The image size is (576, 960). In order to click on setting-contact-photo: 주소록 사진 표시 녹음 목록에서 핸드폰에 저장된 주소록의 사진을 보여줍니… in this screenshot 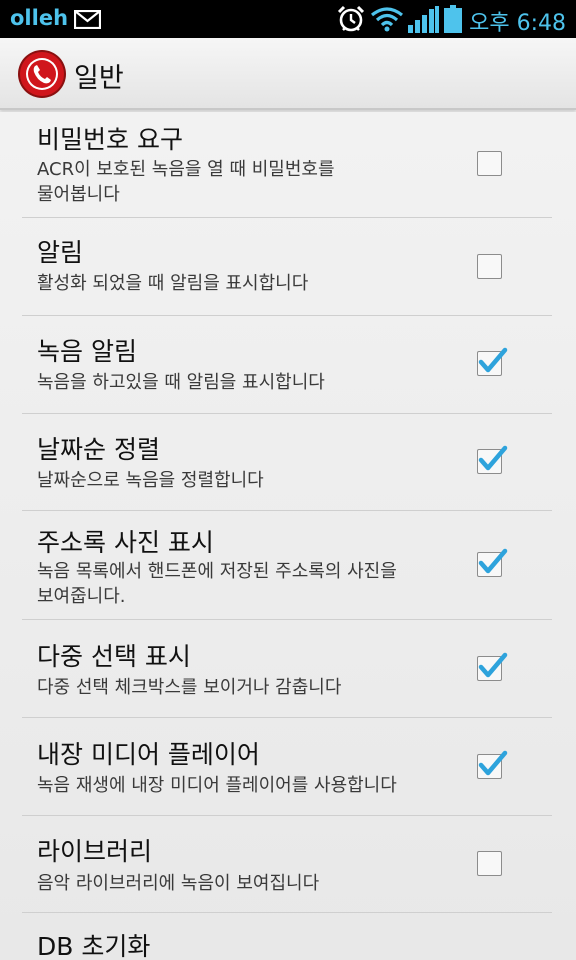, I will do `click(288, 565)`.